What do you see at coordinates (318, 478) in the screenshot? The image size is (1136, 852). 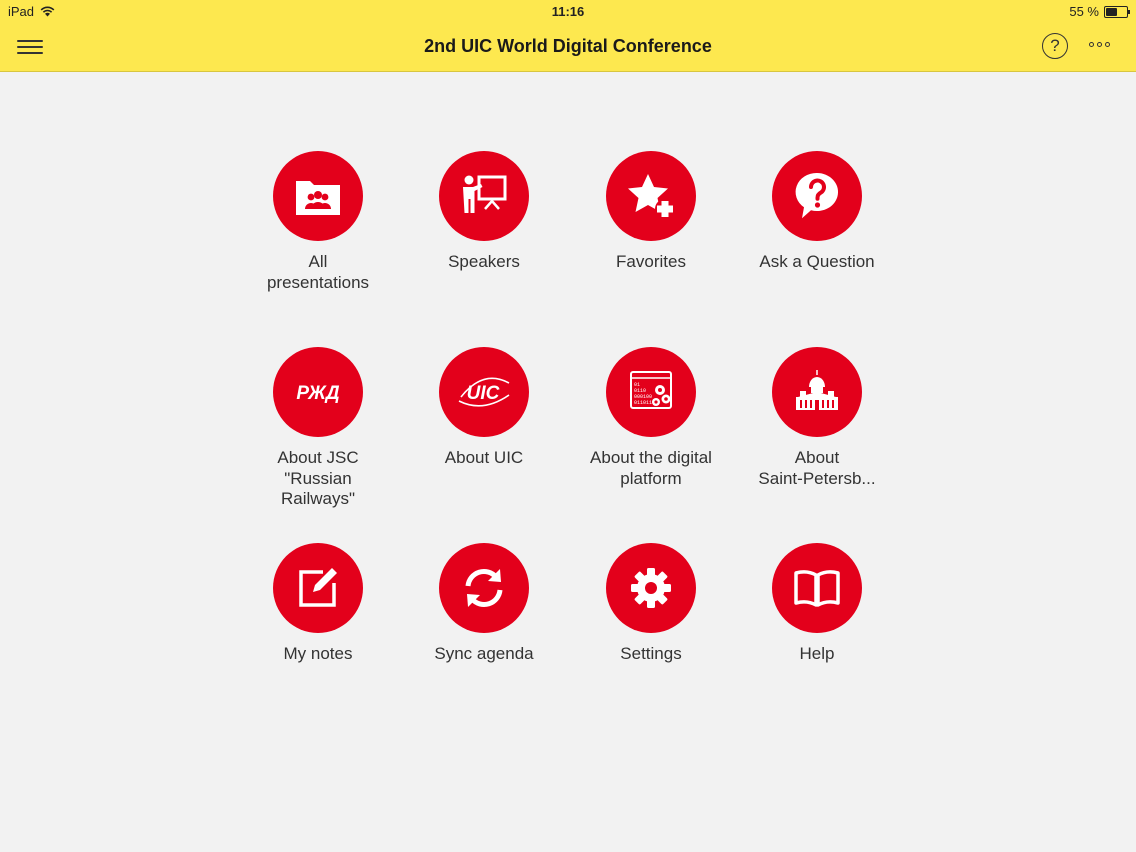 I see `tile-label: About JSC "Russian Railways"` at bounding box center [318, 478].